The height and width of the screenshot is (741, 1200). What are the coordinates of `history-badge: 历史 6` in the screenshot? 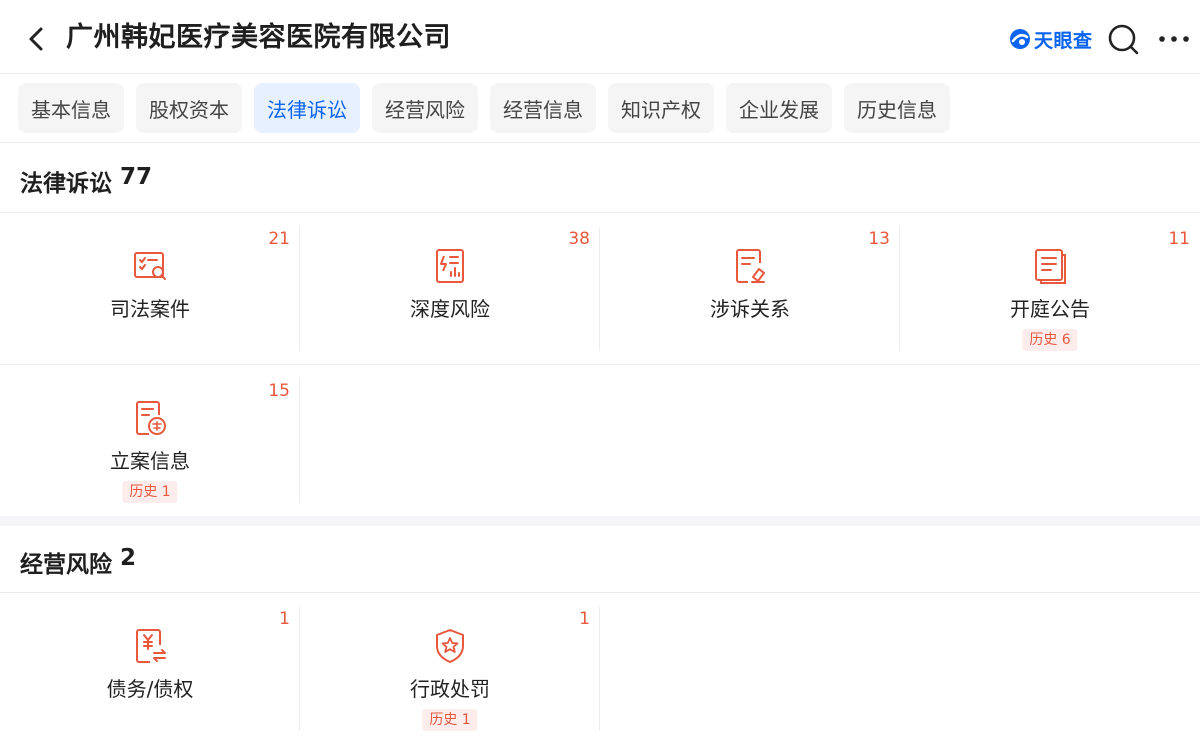 It's located at (1050, 340).